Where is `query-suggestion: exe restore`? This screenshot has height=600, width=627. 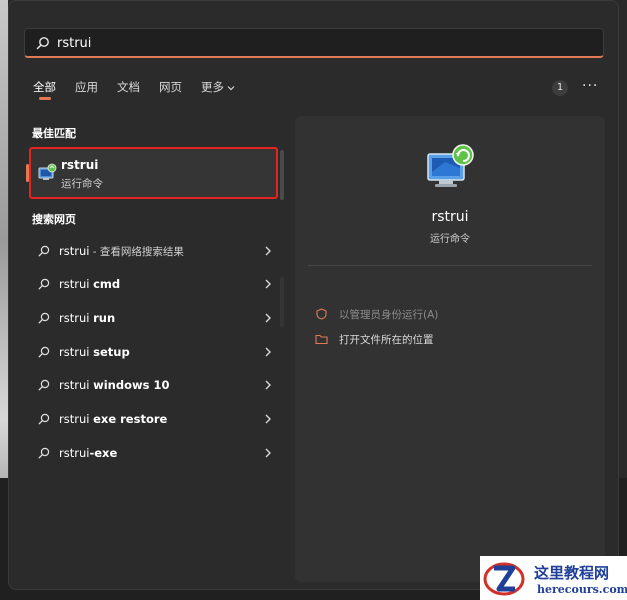
query-suggestion: exe restore is located at coordinates (130, 419).